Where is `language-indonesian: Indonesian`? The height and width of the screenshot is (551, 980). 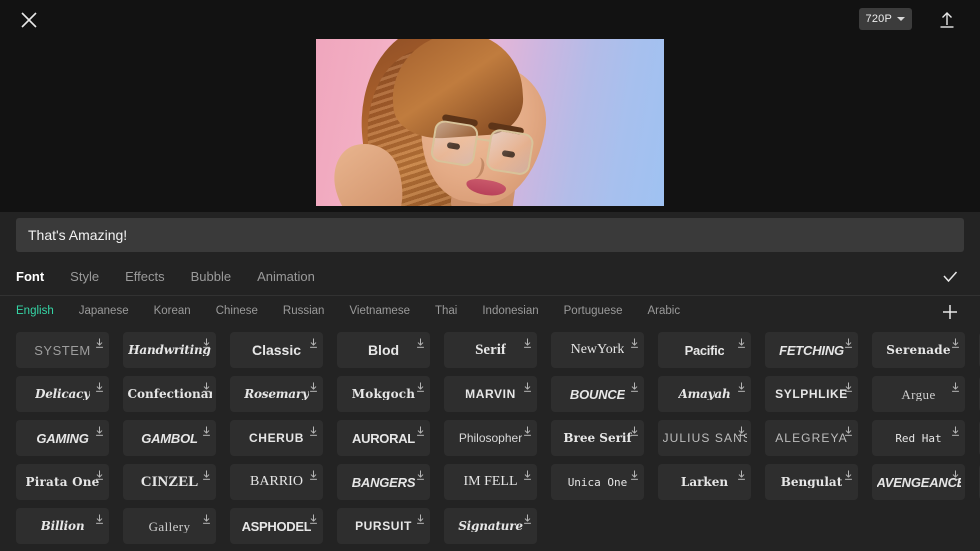
language-indonesian: Indonesian is located at coordinates (510, 312).